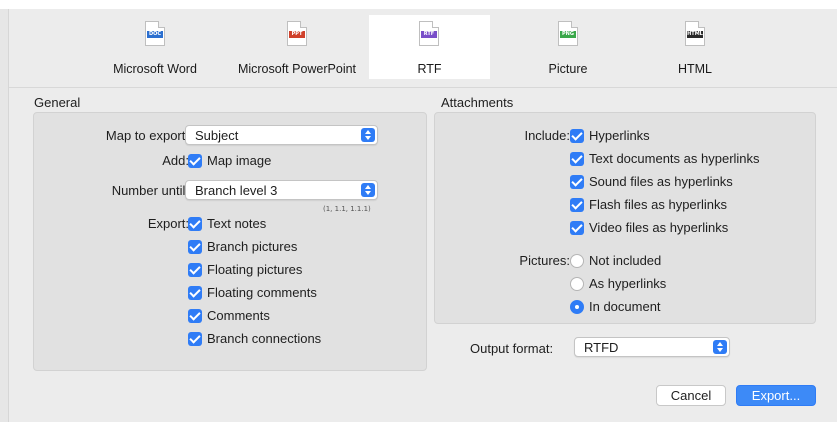 This screenshot has height=422, width=837. Describe the element at coordinates (264, 338) in the screenshot. I see `checkbox-label: Branch connections` at that location.